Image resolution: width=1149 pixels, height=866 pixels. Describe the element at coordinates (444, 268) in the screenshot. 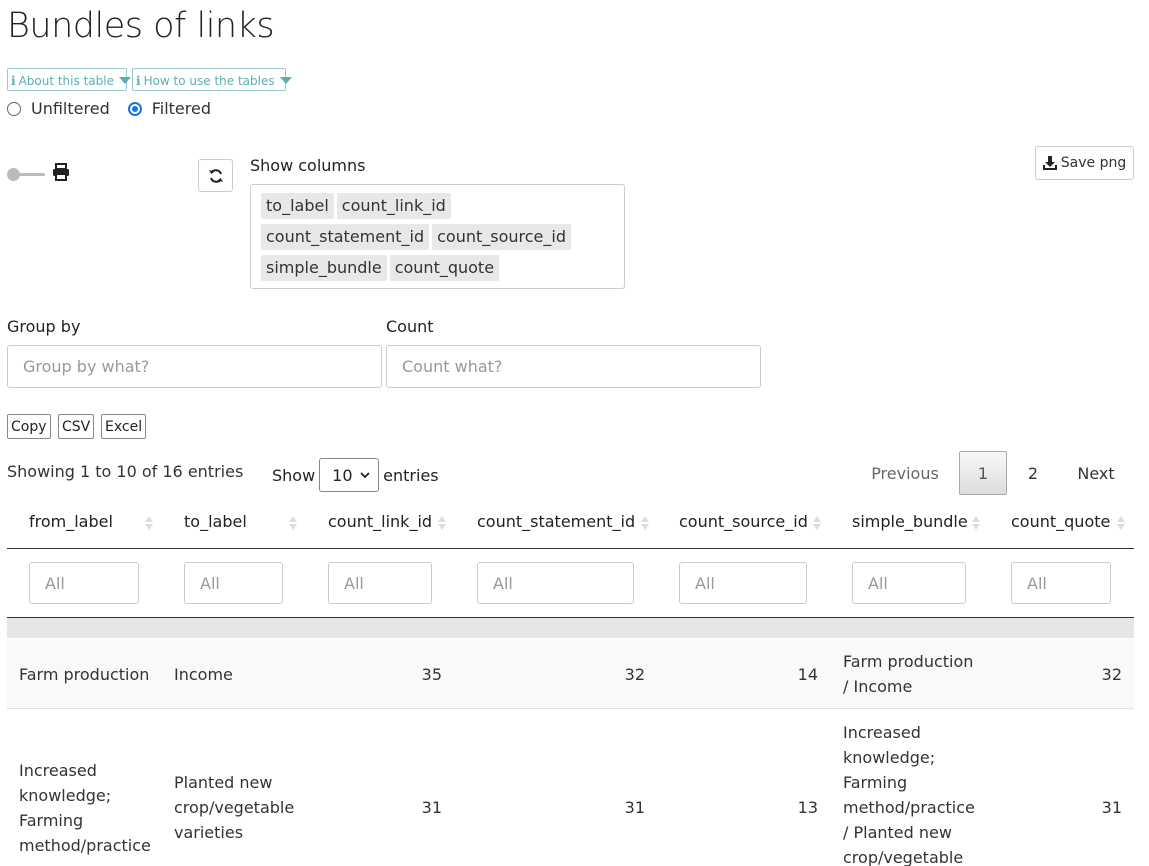

I see `column-chip: count_quote` at that location.